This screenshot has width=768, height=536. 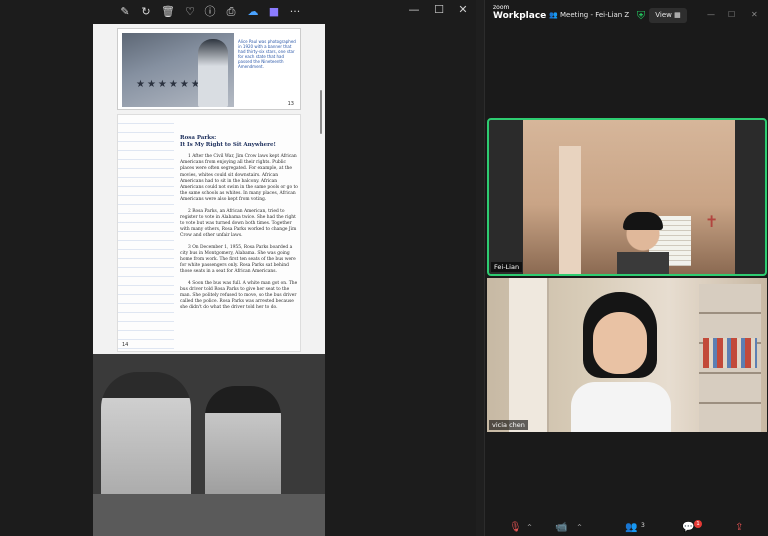 I want to click on participant-hair, so click(x=643, y=221).